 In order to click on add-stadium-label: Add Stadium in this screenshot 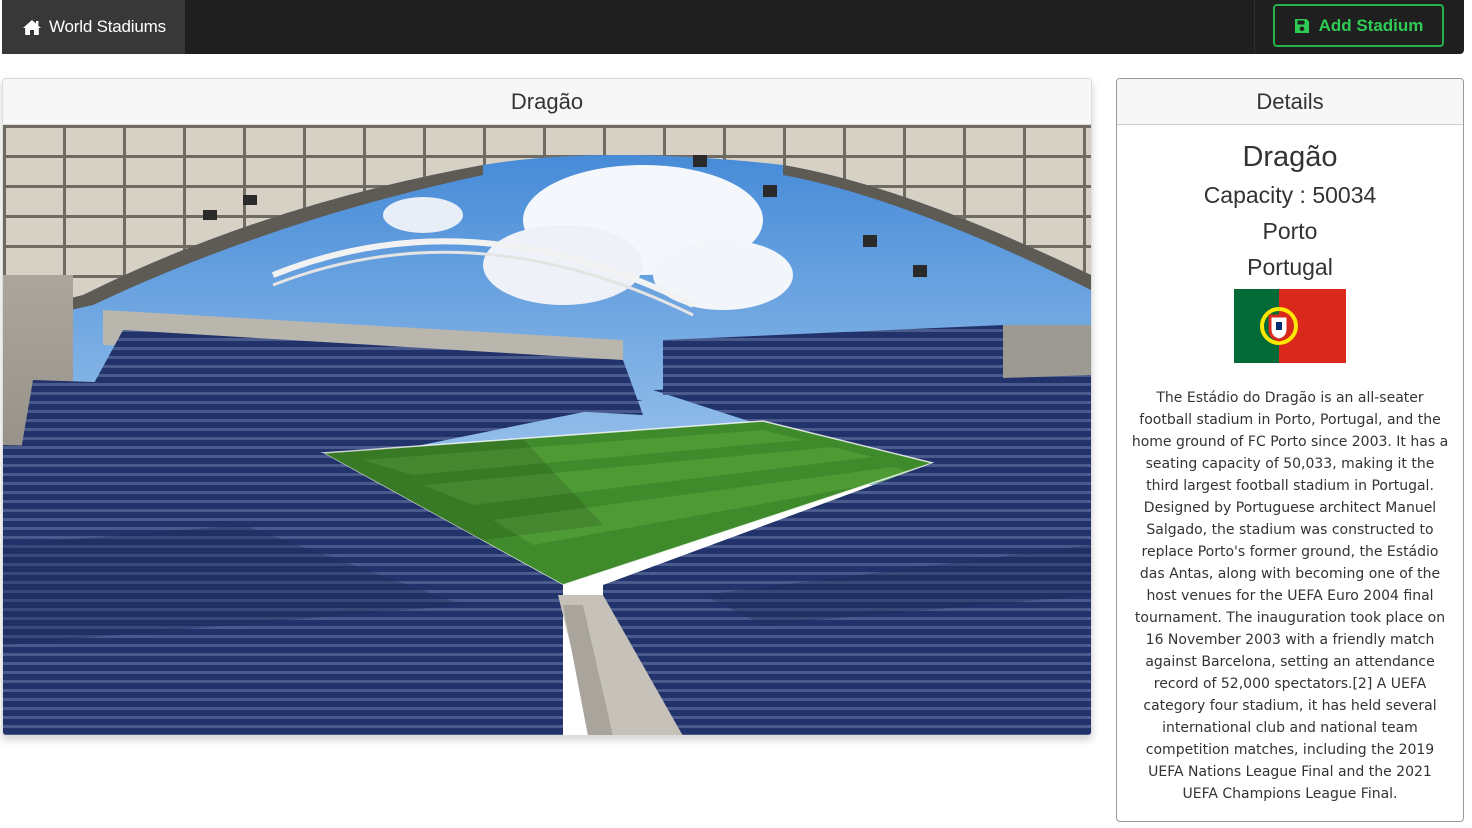, I will do `click(1371, 25)`.